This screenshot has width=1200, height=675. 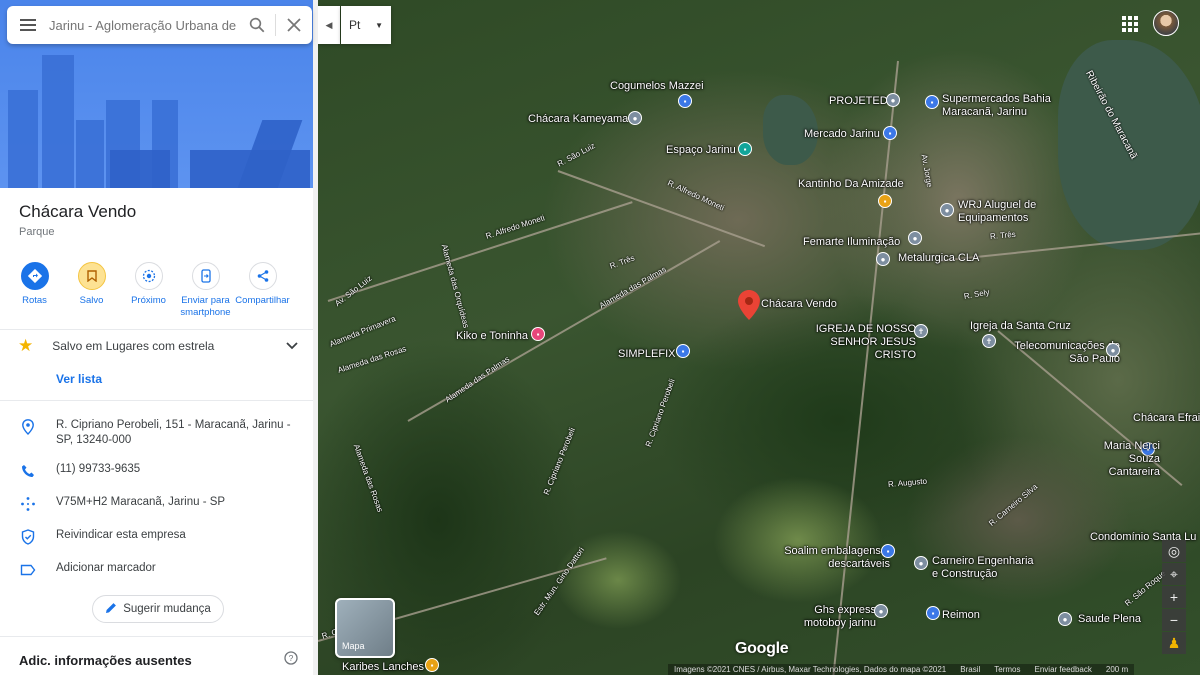 I want to click on place-label: WRJ Aluguel de Equipamentos, so click(x=1008, y=212).